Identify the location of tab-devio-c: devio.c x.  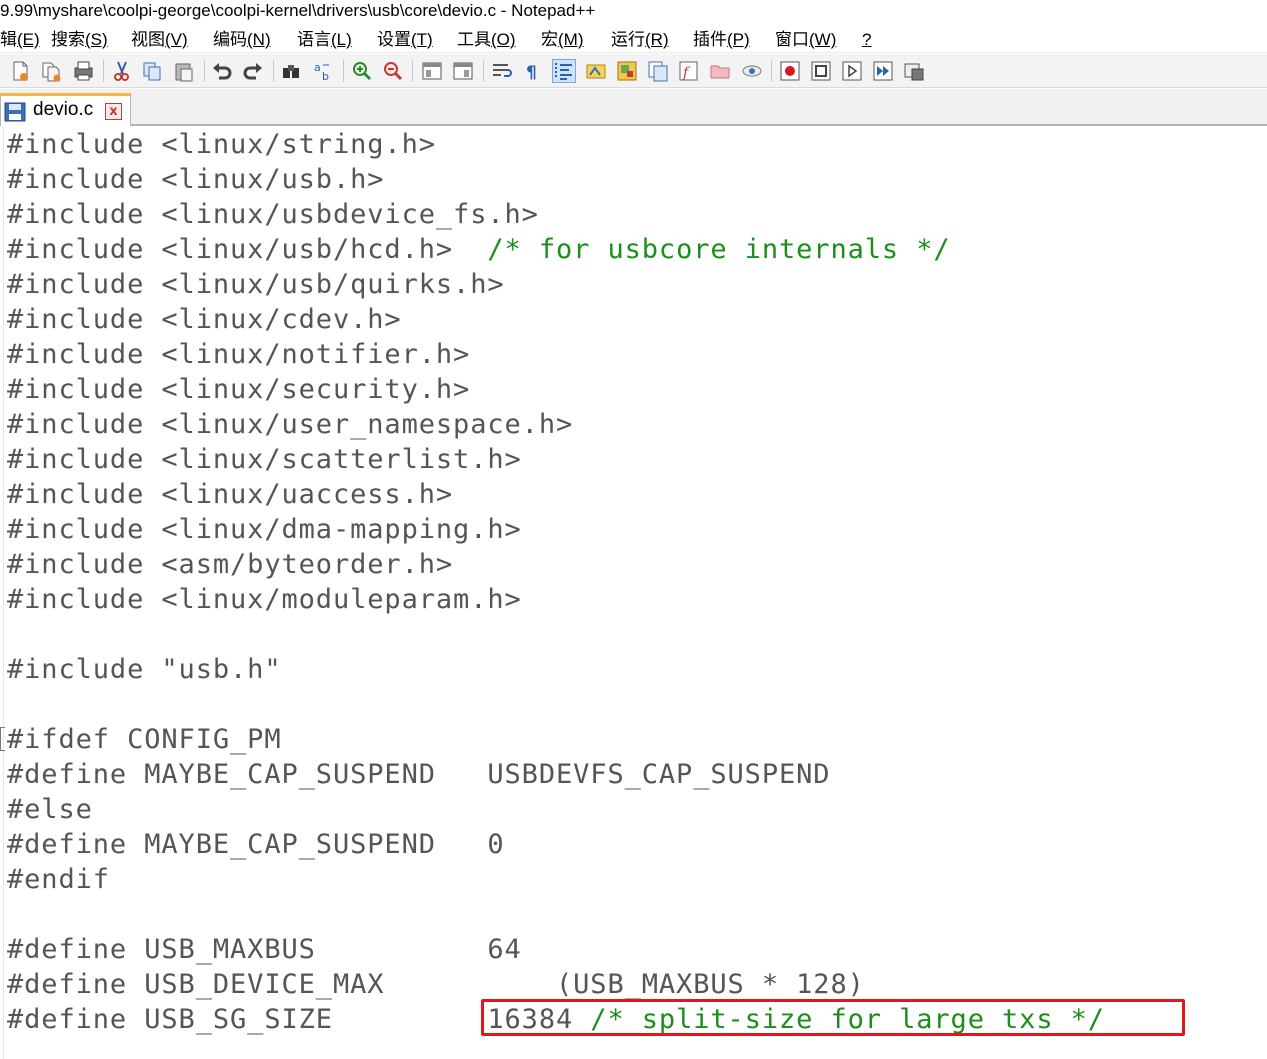
(65, 109).